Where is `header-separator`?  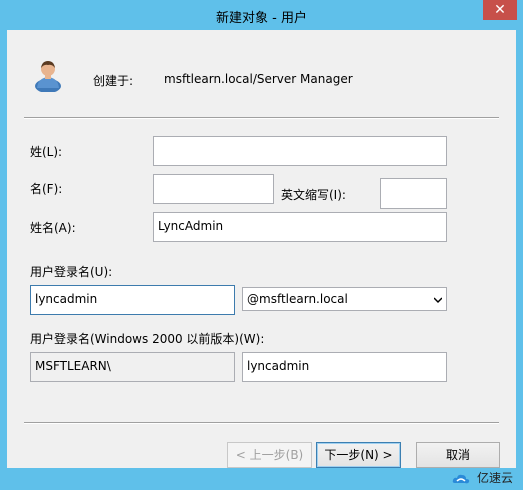 header-separator is located at coordinates (261, 118).